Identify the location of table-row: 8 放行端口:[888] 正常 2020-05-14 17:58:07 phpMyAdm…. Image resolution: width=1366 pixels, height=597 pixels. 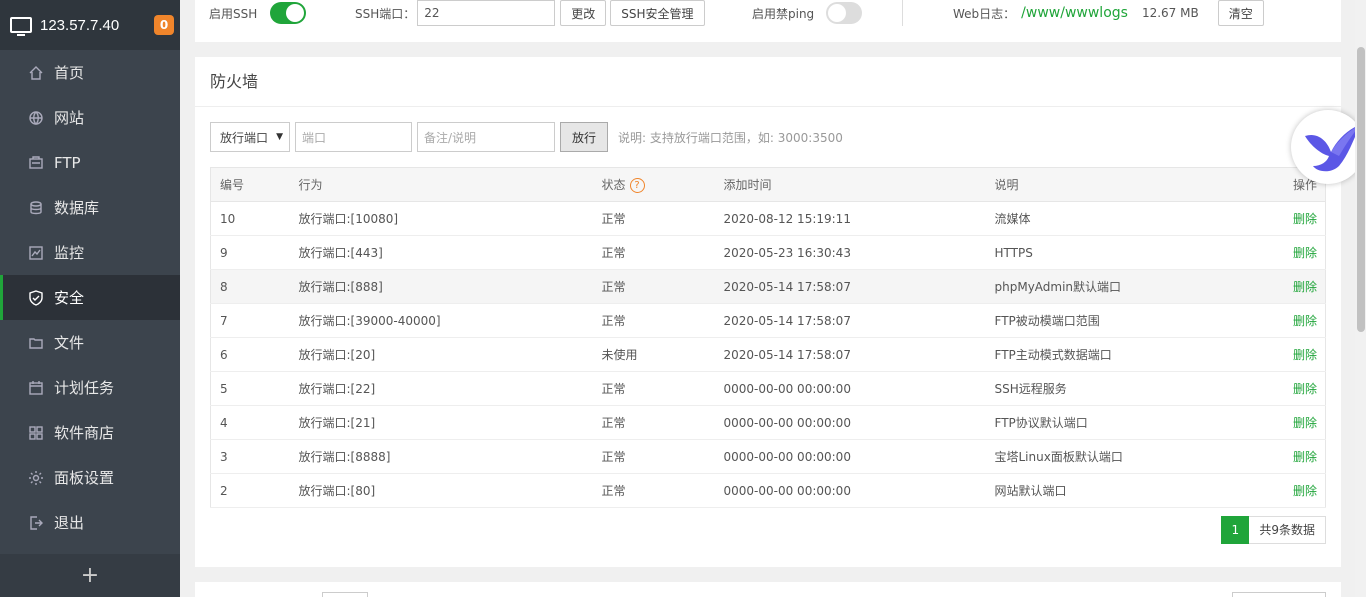
(768, 286).